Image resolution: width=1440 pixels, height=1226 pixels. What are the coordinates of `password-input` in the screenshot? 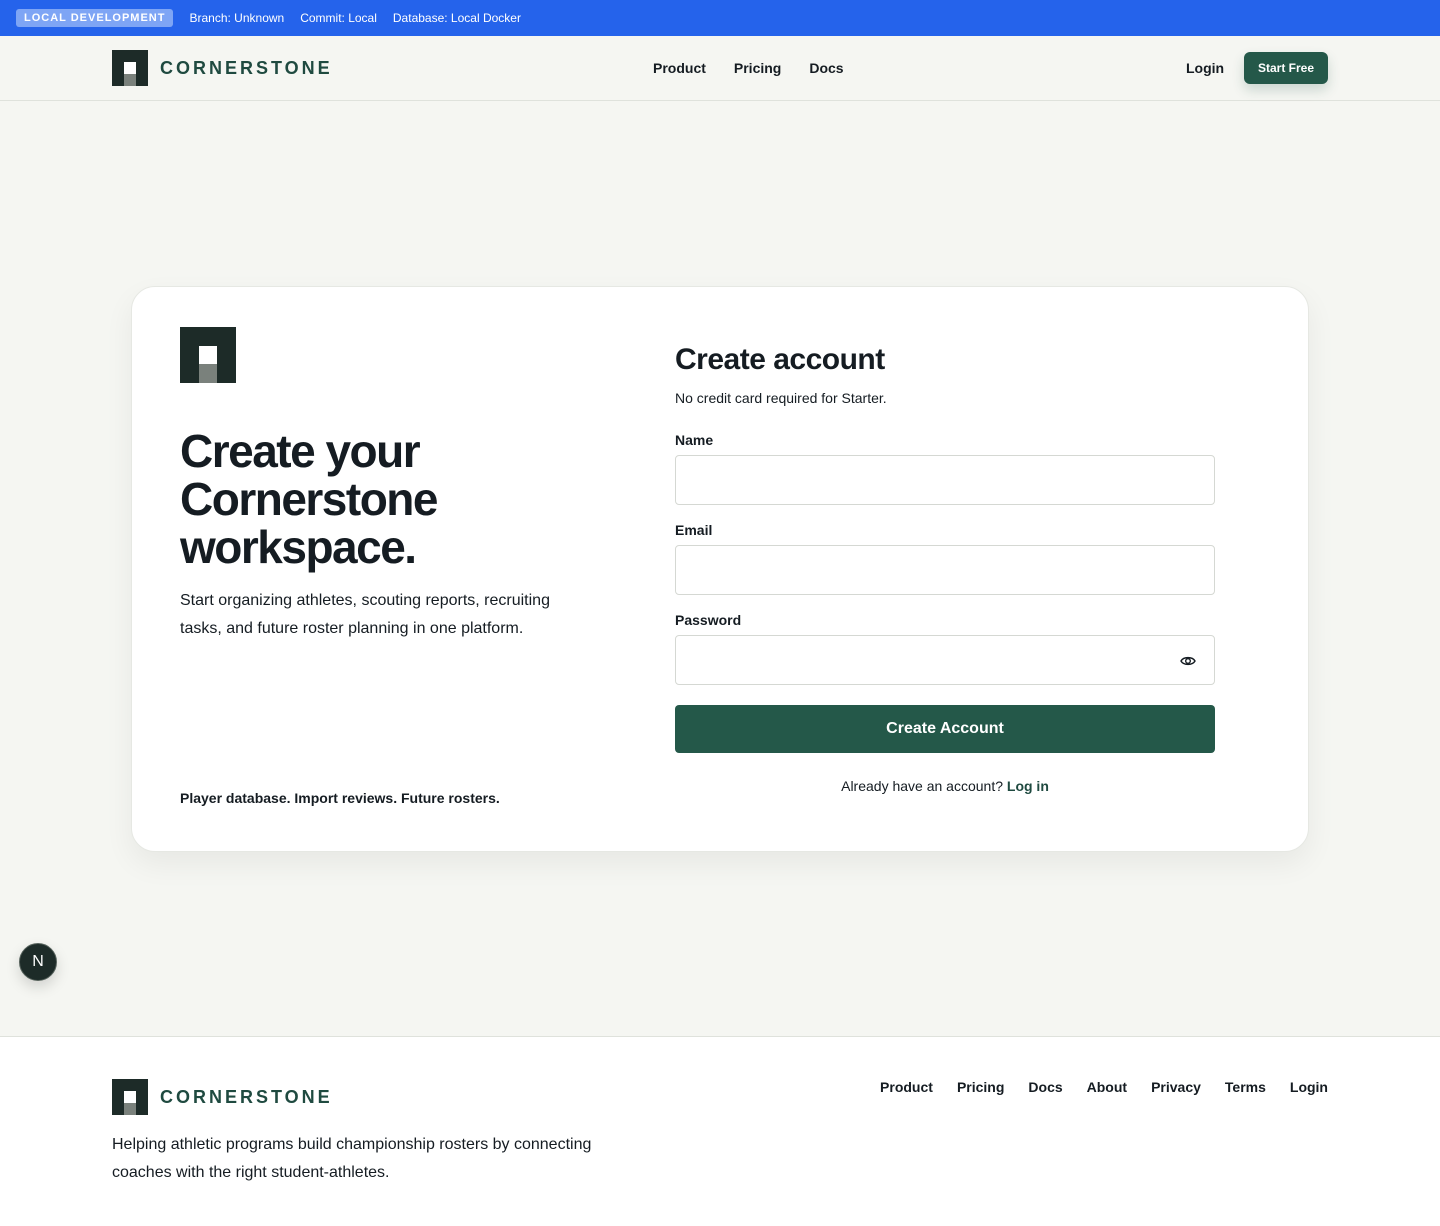 It's located at (945, 660).